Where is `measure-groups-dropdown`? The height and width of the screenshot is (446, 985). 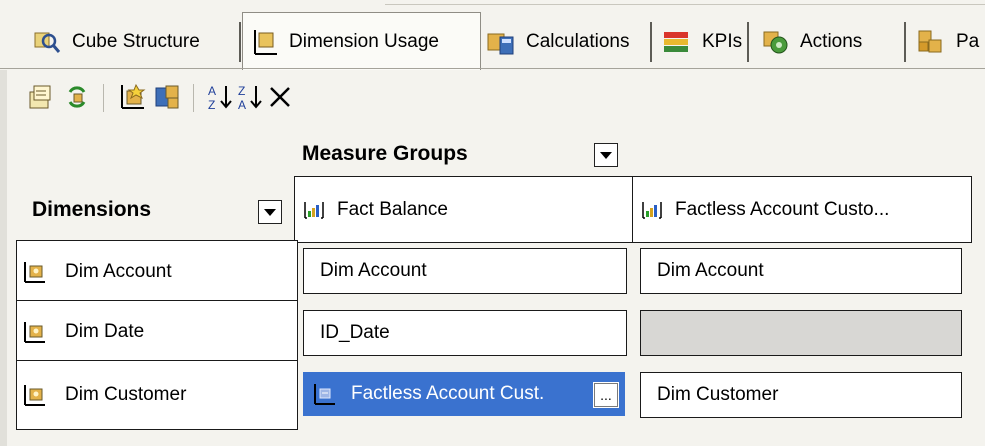 measure-groups-dropdown is located at coordinates (606, 155).